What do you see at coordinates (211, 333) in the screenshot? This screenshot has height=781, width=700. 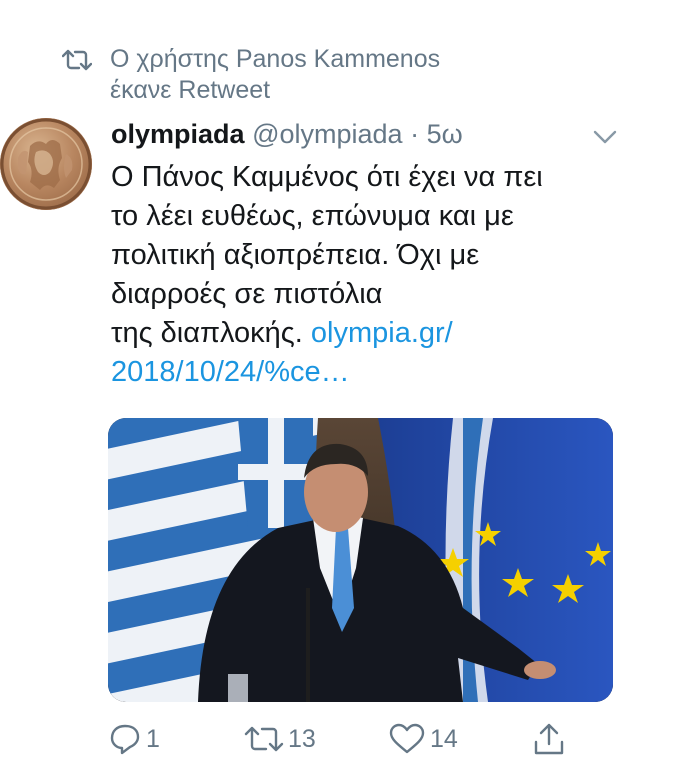 I see `tweet-text-tail: της διαπλοκής.` at bounding box center [211, 333].